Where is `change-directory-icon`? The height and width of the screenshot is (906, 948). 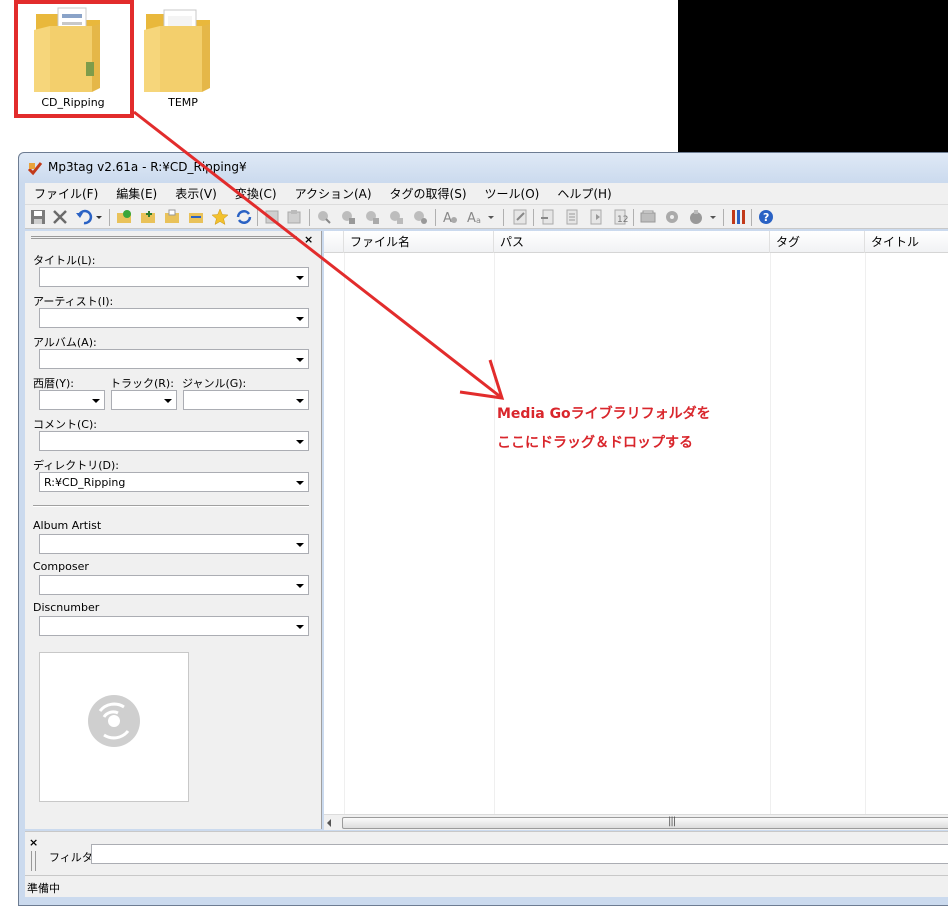
change-directory-icon is located at coordinates (124, 217).